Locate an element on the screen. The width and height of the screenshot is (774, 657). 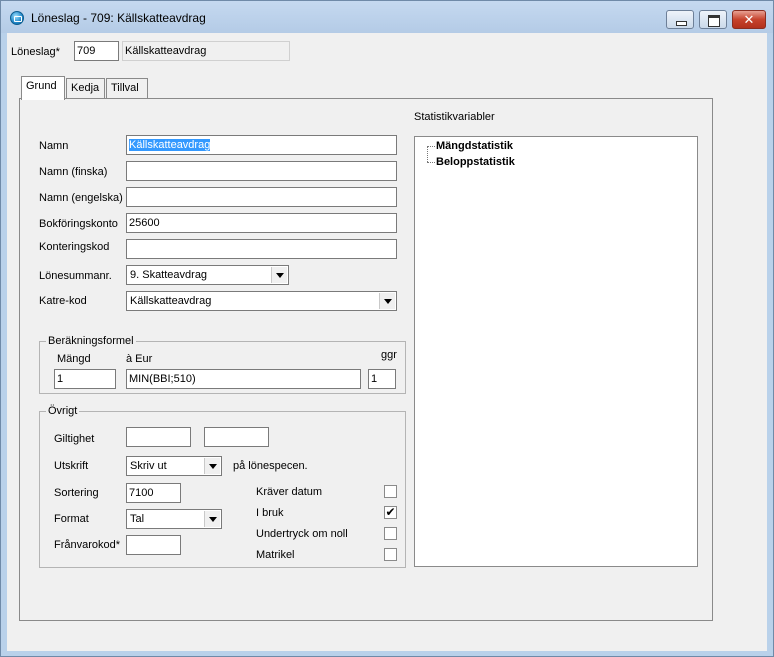
sortering-input: 7100 is located at coordinates (153, 493).